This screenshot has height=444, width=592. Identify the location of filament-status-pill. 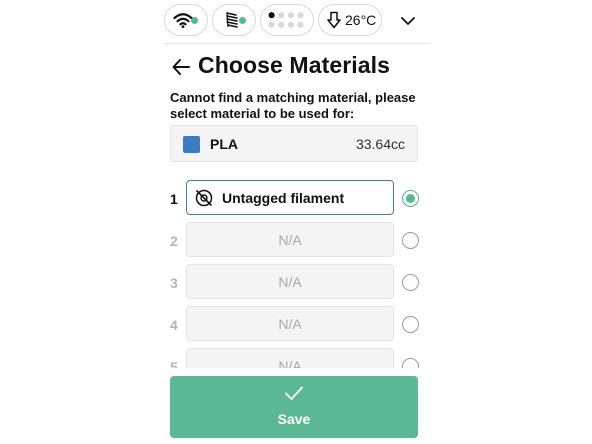
(234, 20).